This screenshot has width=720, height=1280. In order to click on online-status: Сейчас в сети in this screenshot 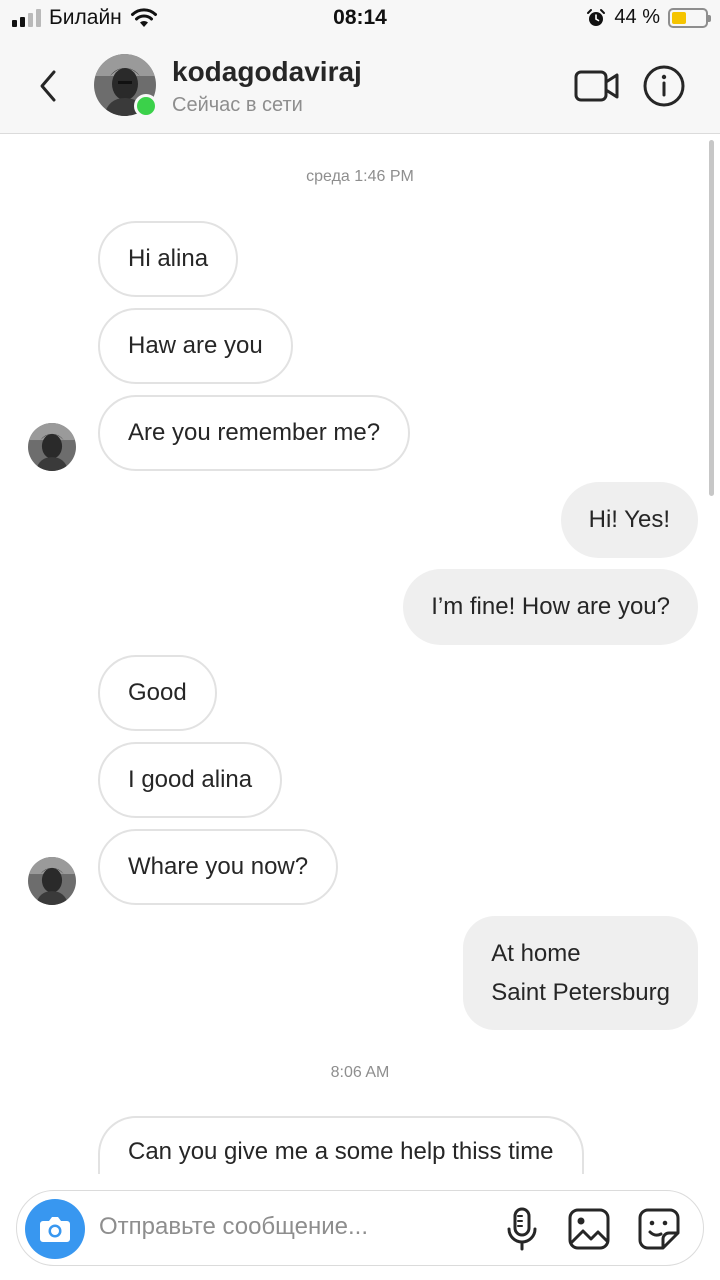, I will do `click(237, 105)`.